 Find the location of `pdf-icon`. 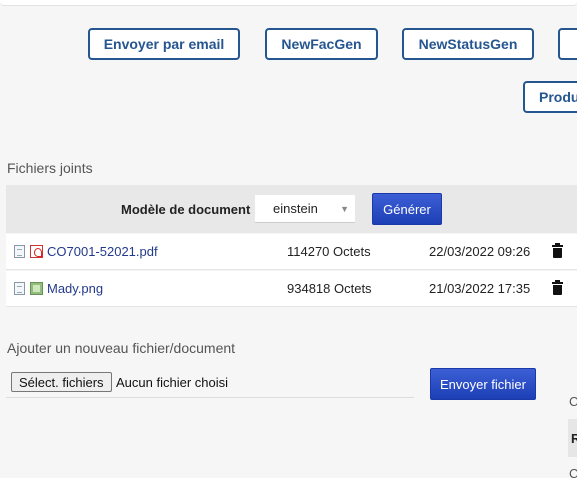

pdf-icon is located at coordinates (36, 251).